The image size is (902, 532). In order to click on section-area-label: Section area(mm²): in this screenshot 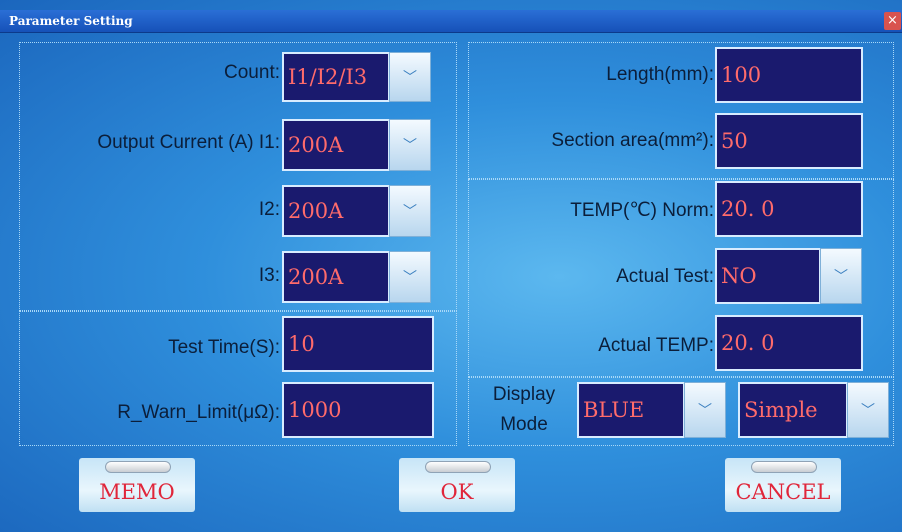, I will do `click(632, 140)`.